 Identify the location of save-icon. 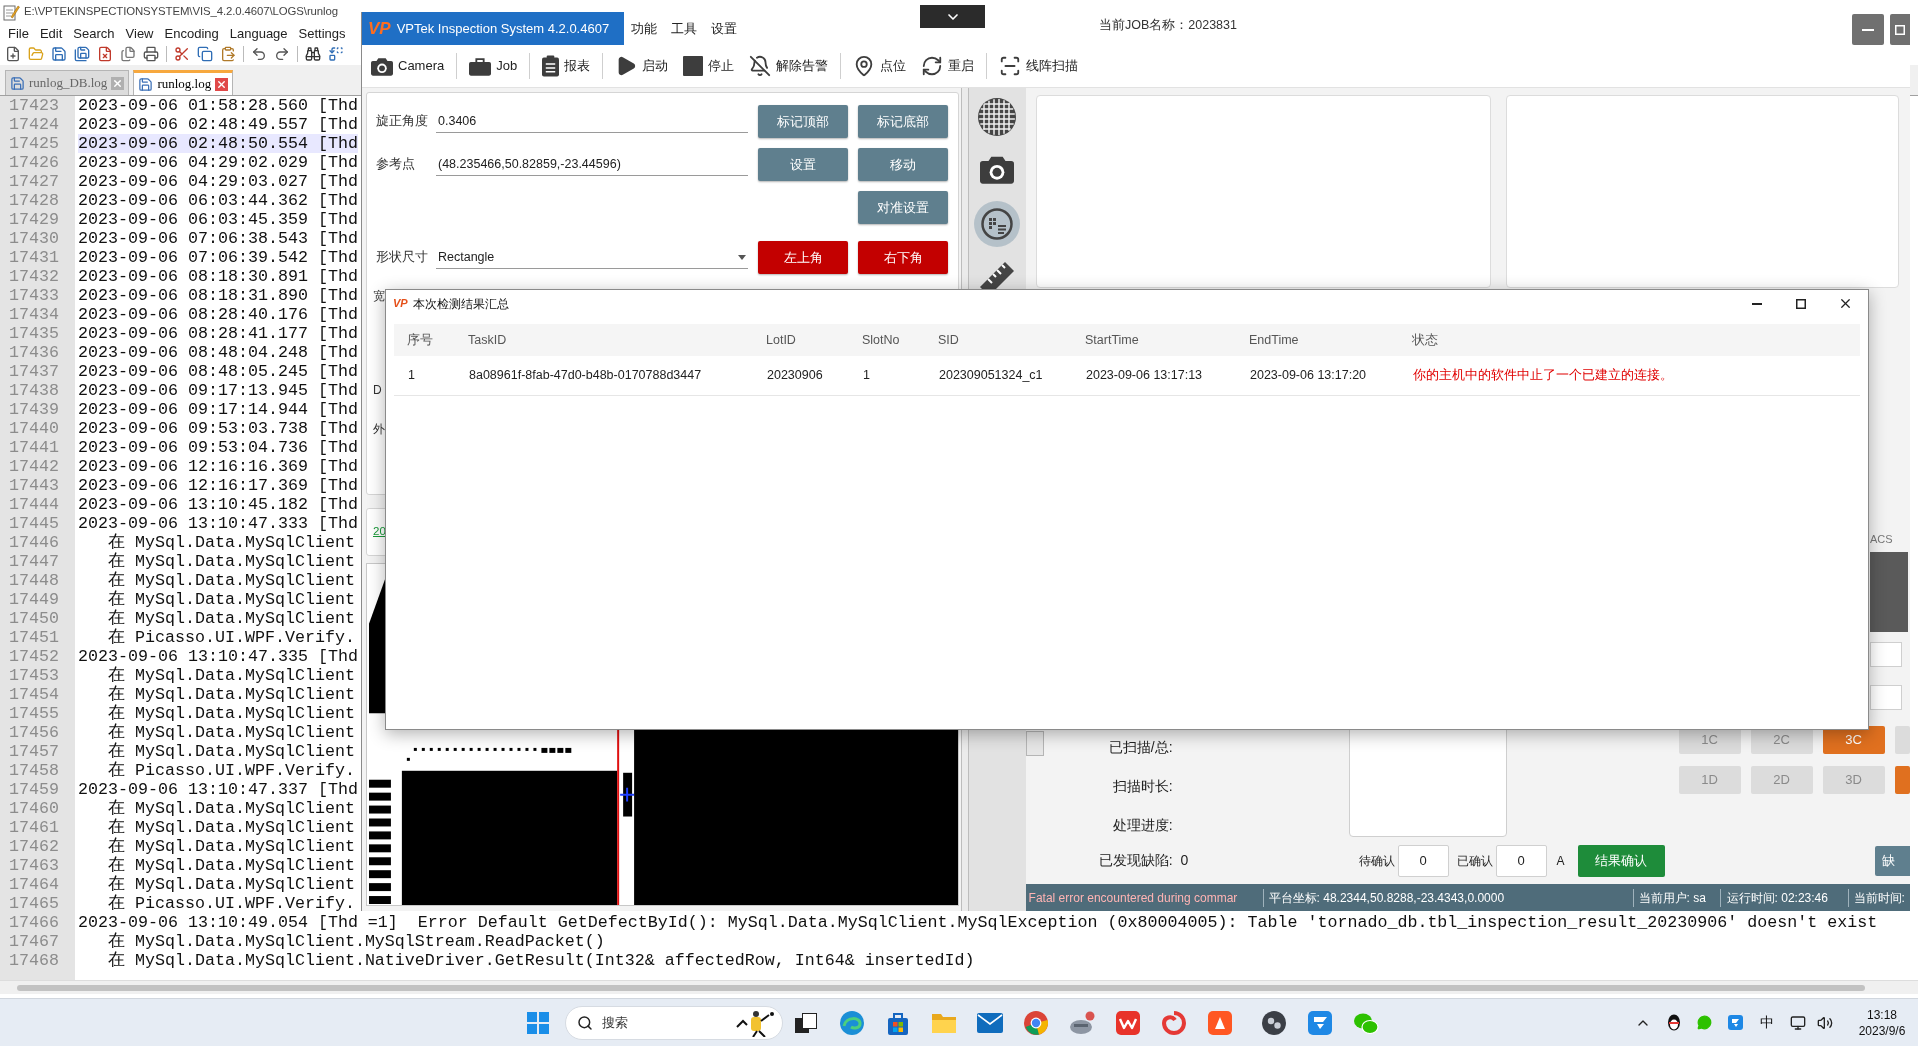
(59, 54).